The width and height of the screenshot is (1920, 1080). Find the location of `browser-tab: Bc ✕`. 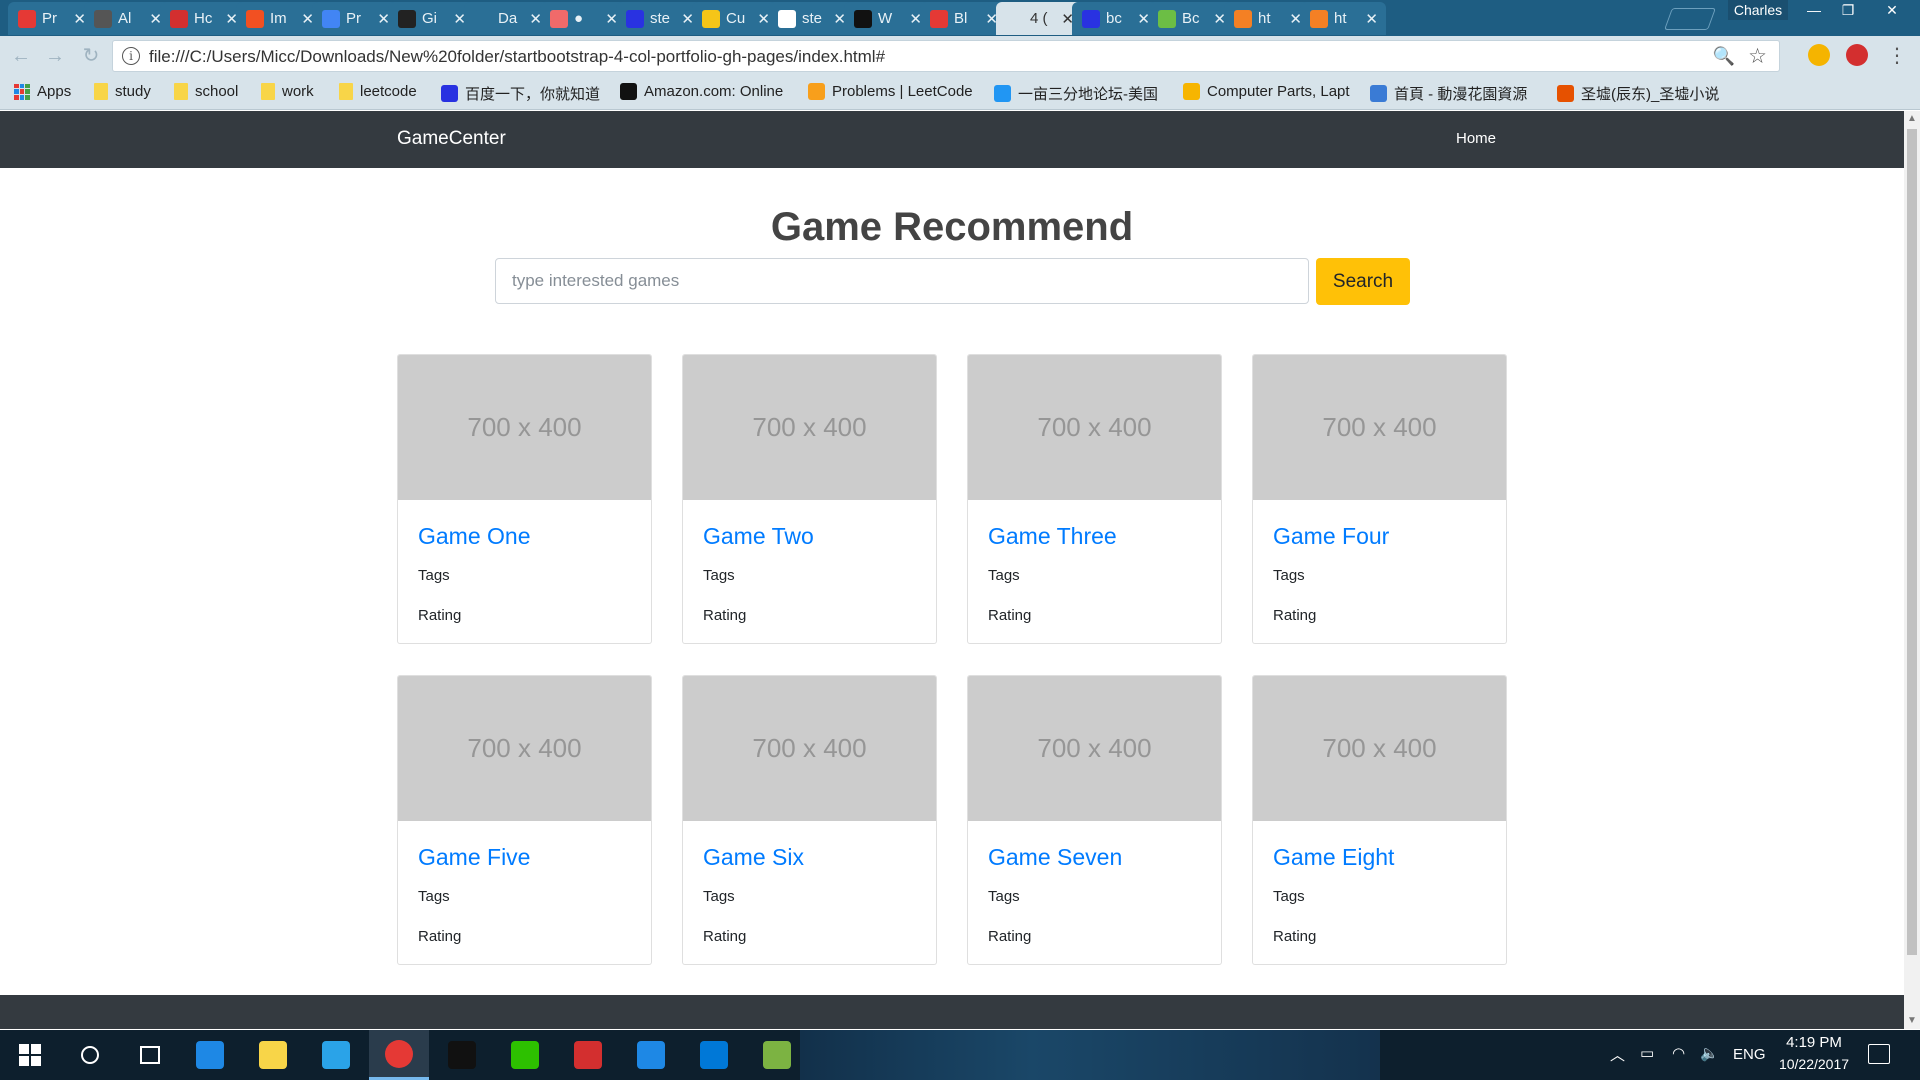

browser-tab: Bc ✕ is located at coordinates (1191, 18).